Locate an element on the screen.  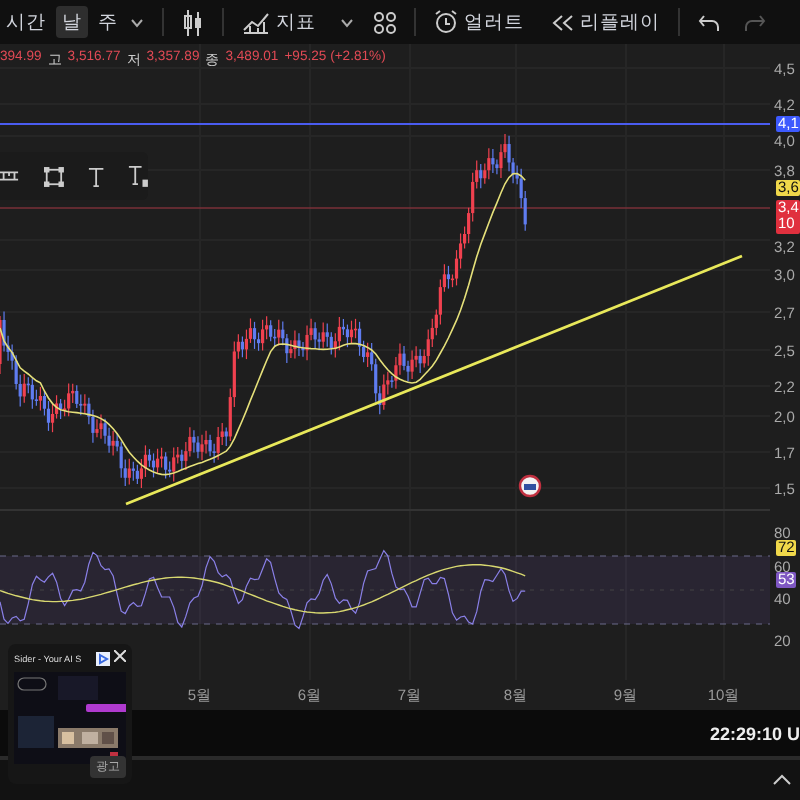
layouts-button is located at coordinates (385, 22).